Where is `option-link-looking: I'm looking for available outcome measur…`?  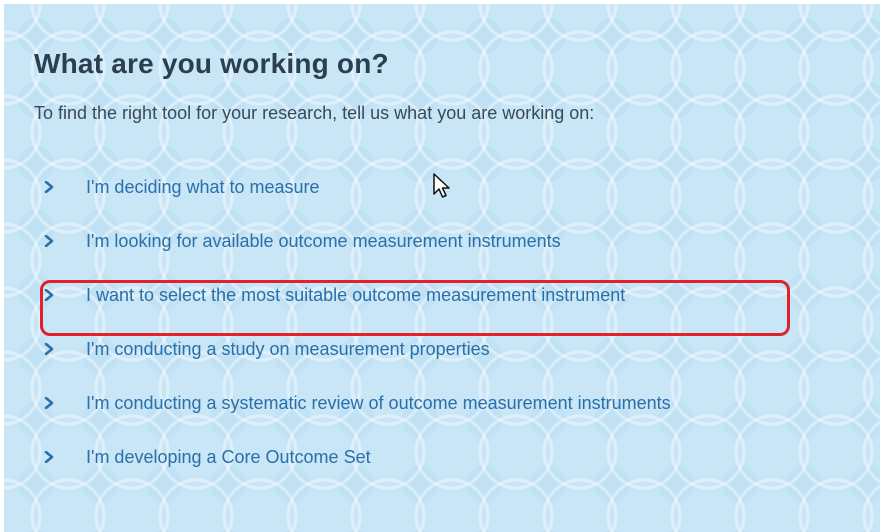
option-link-looking: I'm looking for available outcome measur… is located at coordinates (323, 241).